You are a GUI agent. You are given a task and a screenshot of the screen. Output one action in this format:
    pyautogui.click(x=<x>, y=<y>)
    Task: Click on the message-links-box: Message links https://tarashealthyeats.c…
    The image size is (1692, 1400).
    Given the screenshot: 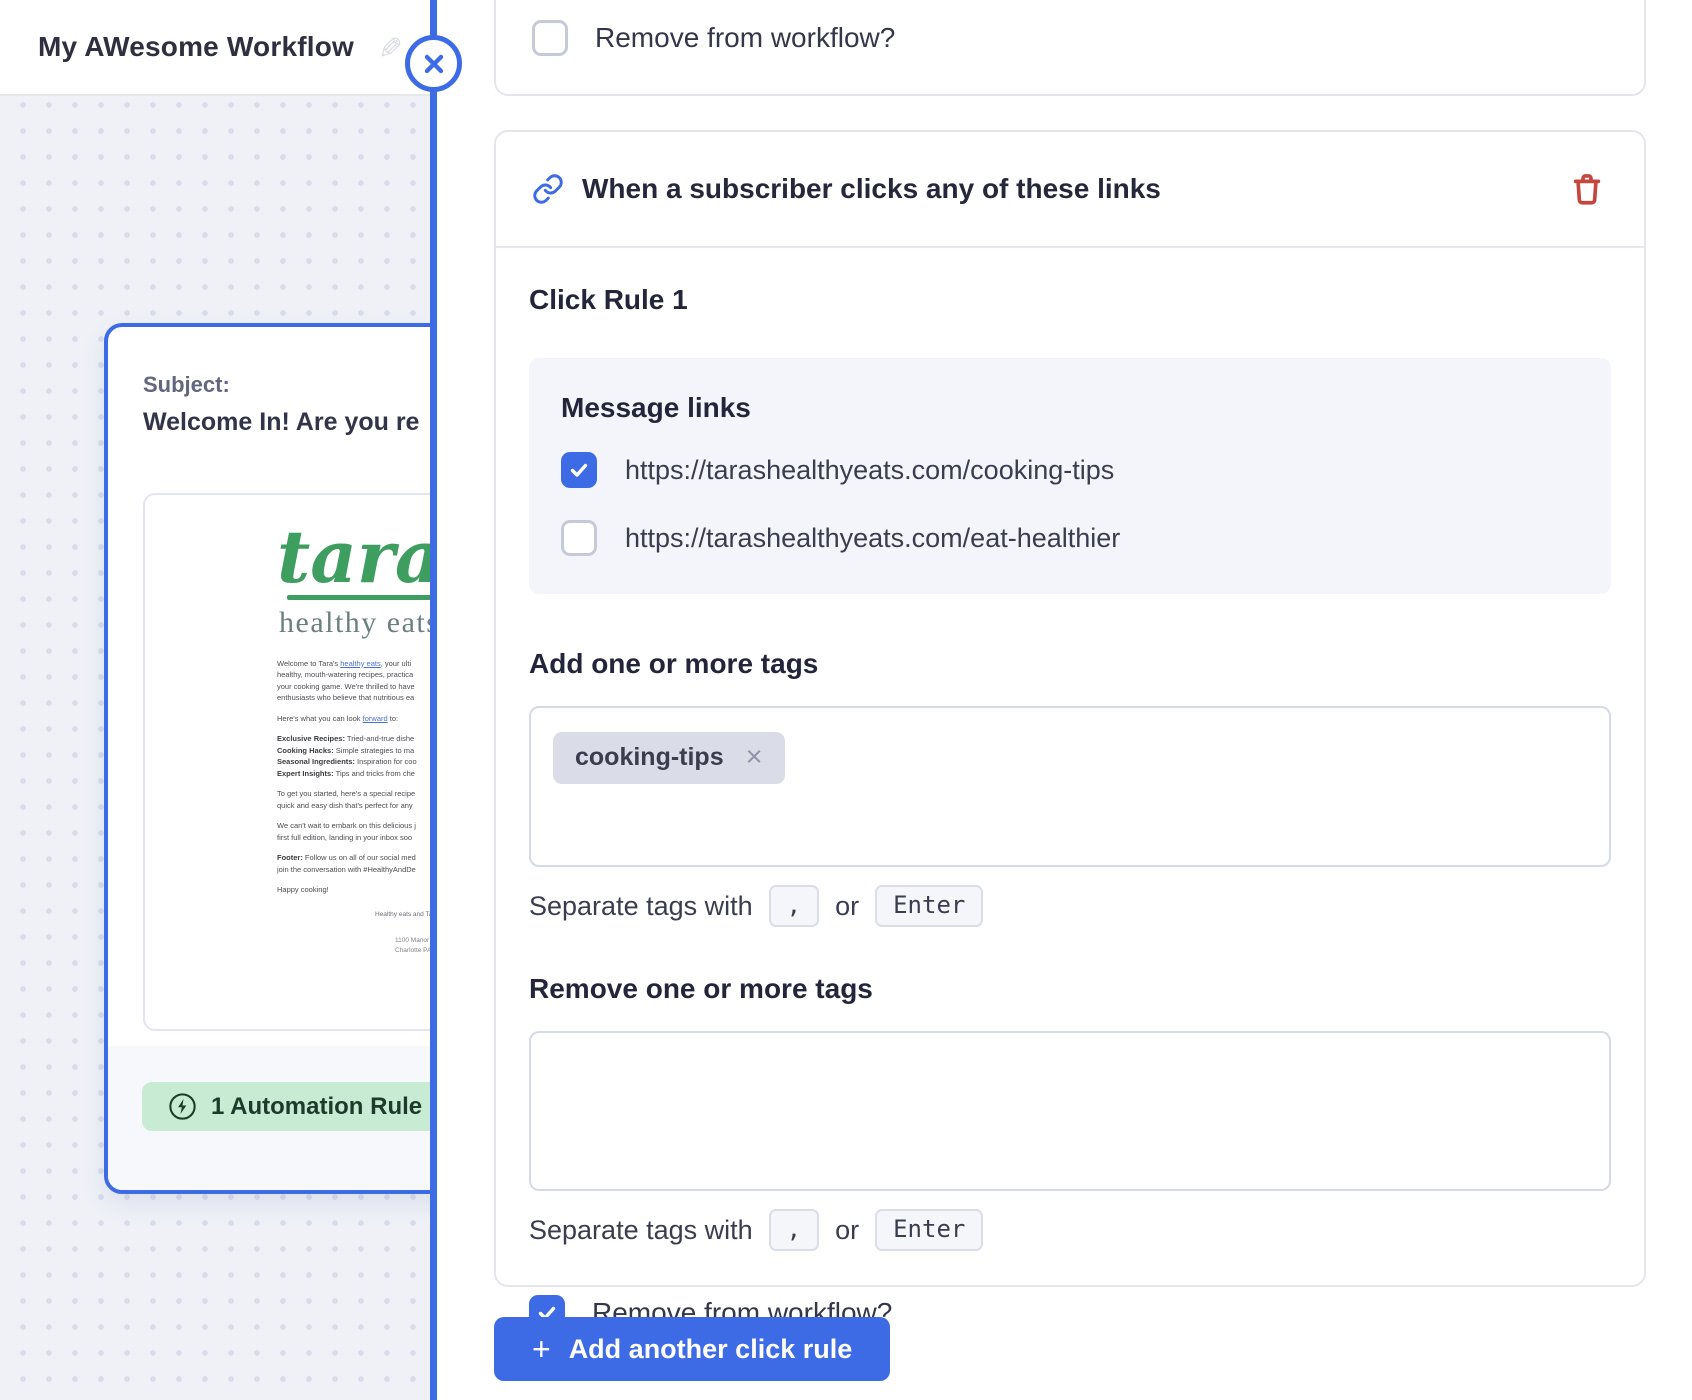 What is the action you would take?
    pyautogui.click(x=1070, y=476)
    